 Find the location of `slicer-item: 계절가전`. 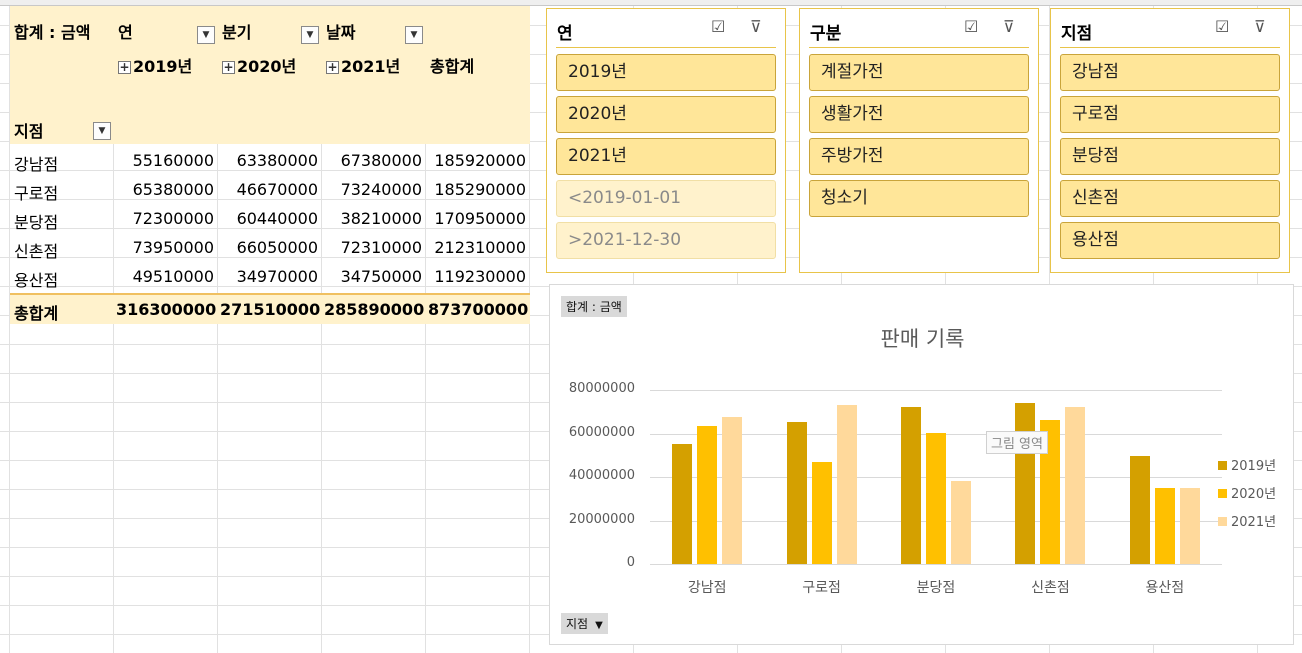

slicer-item: 계절가전 is located at coordinates (919, 72).